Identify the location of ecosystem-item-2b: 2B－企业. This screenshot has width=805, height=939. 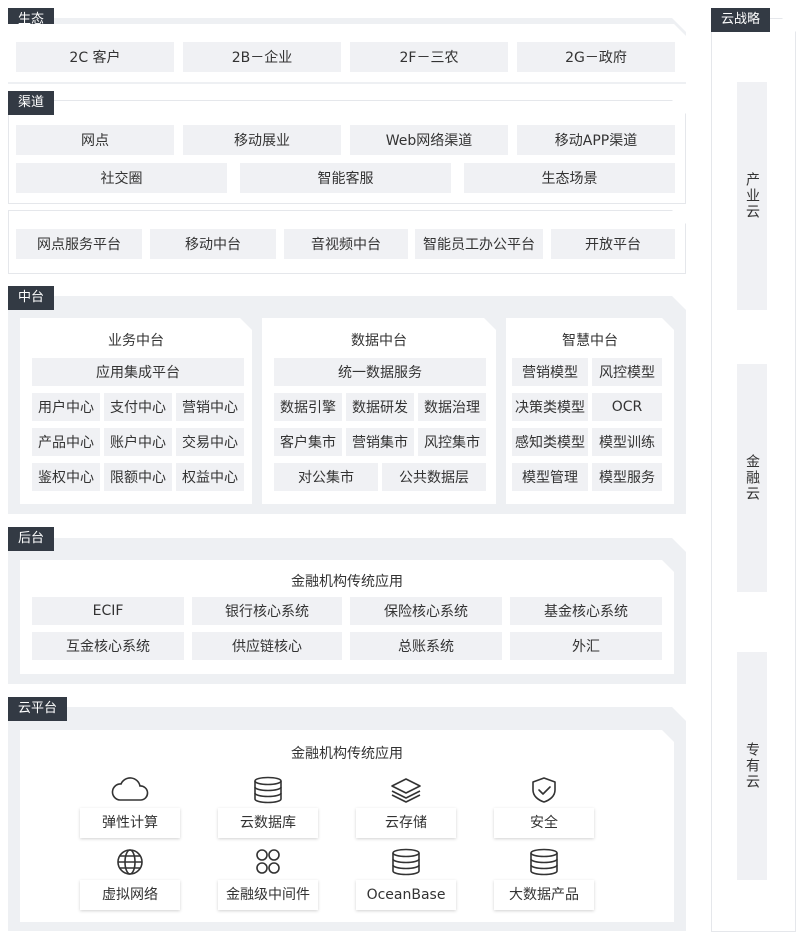
(262, 57).